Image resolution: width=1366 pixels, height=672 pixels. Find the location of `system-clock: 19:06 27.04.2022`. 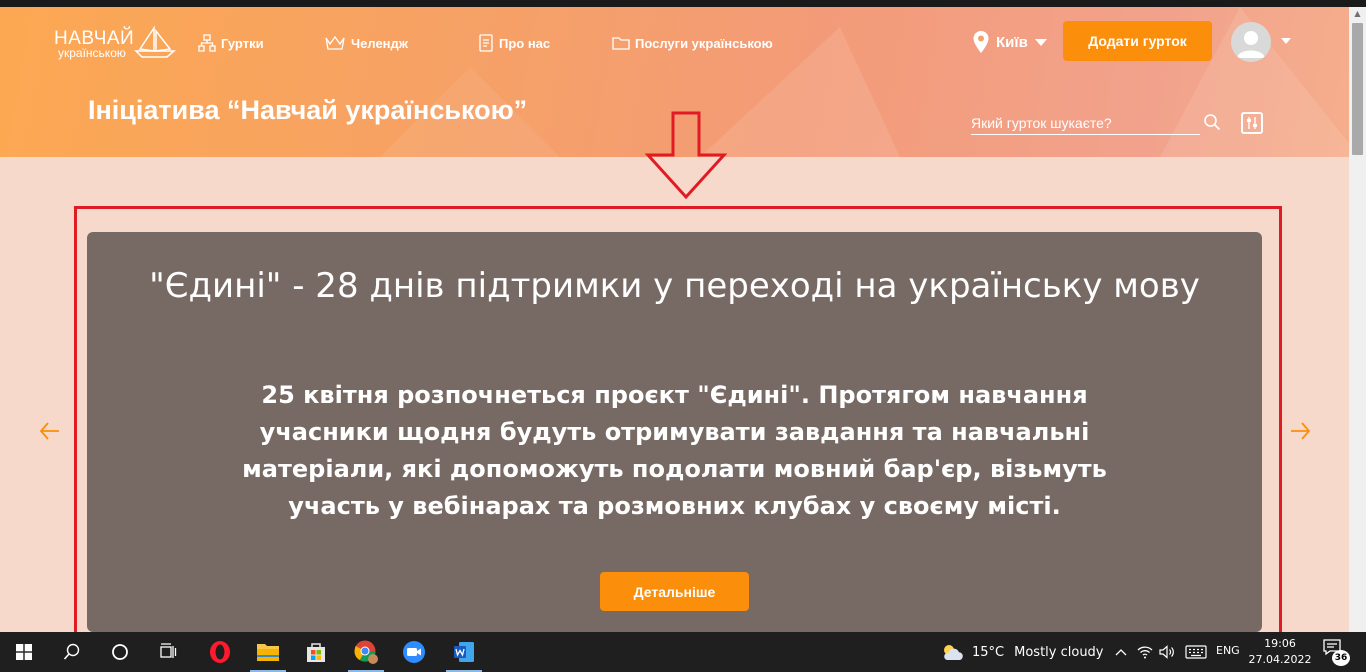

system-clock: 19:06 27.04.2022 is located at coordinates (1280, 652).